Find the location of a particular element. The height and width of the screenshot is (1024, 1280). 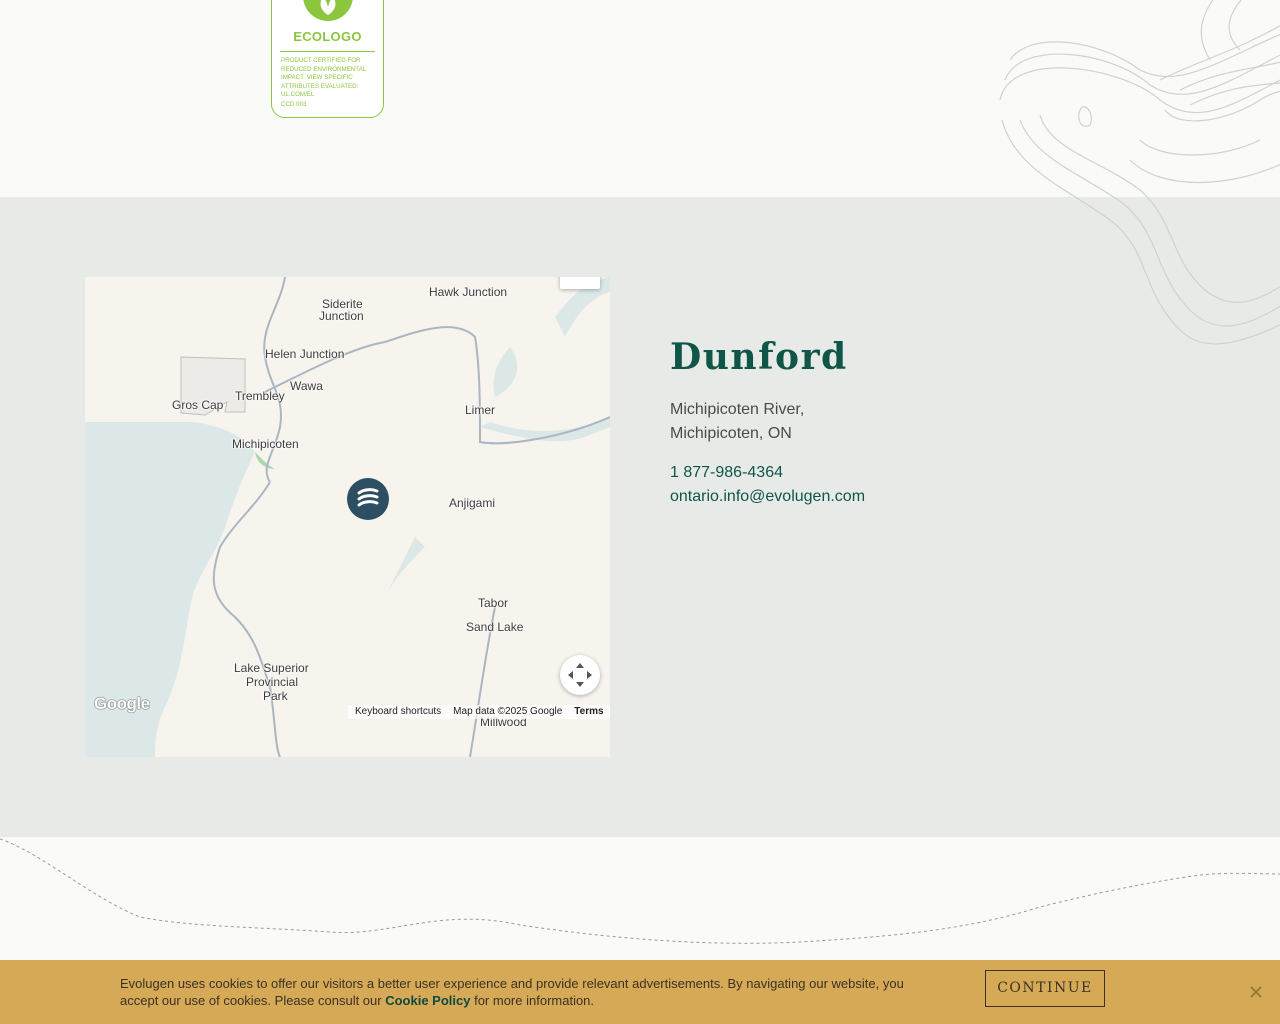

leaf-icon is located at coordinates (328, 10).